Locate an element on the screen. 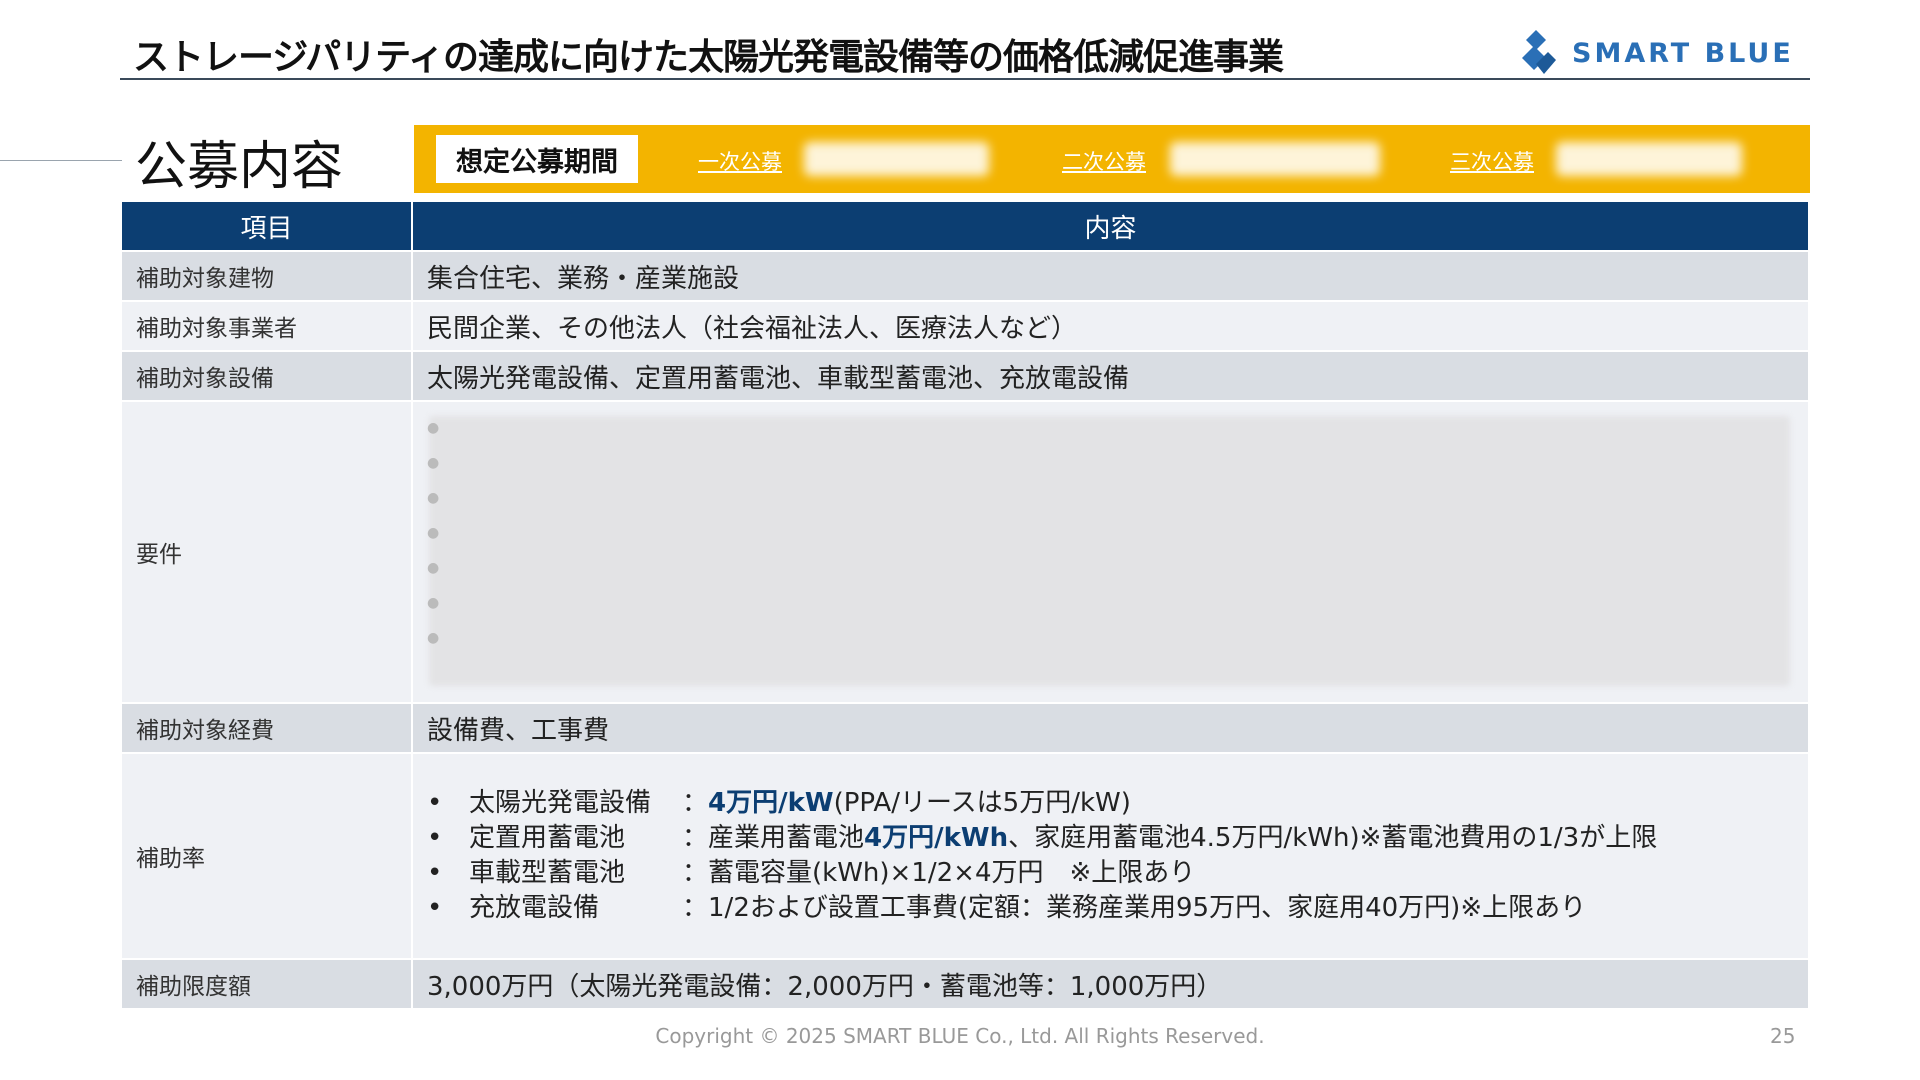  rate-highlight: 4万円/kWh is located at coordinates (936, 838).